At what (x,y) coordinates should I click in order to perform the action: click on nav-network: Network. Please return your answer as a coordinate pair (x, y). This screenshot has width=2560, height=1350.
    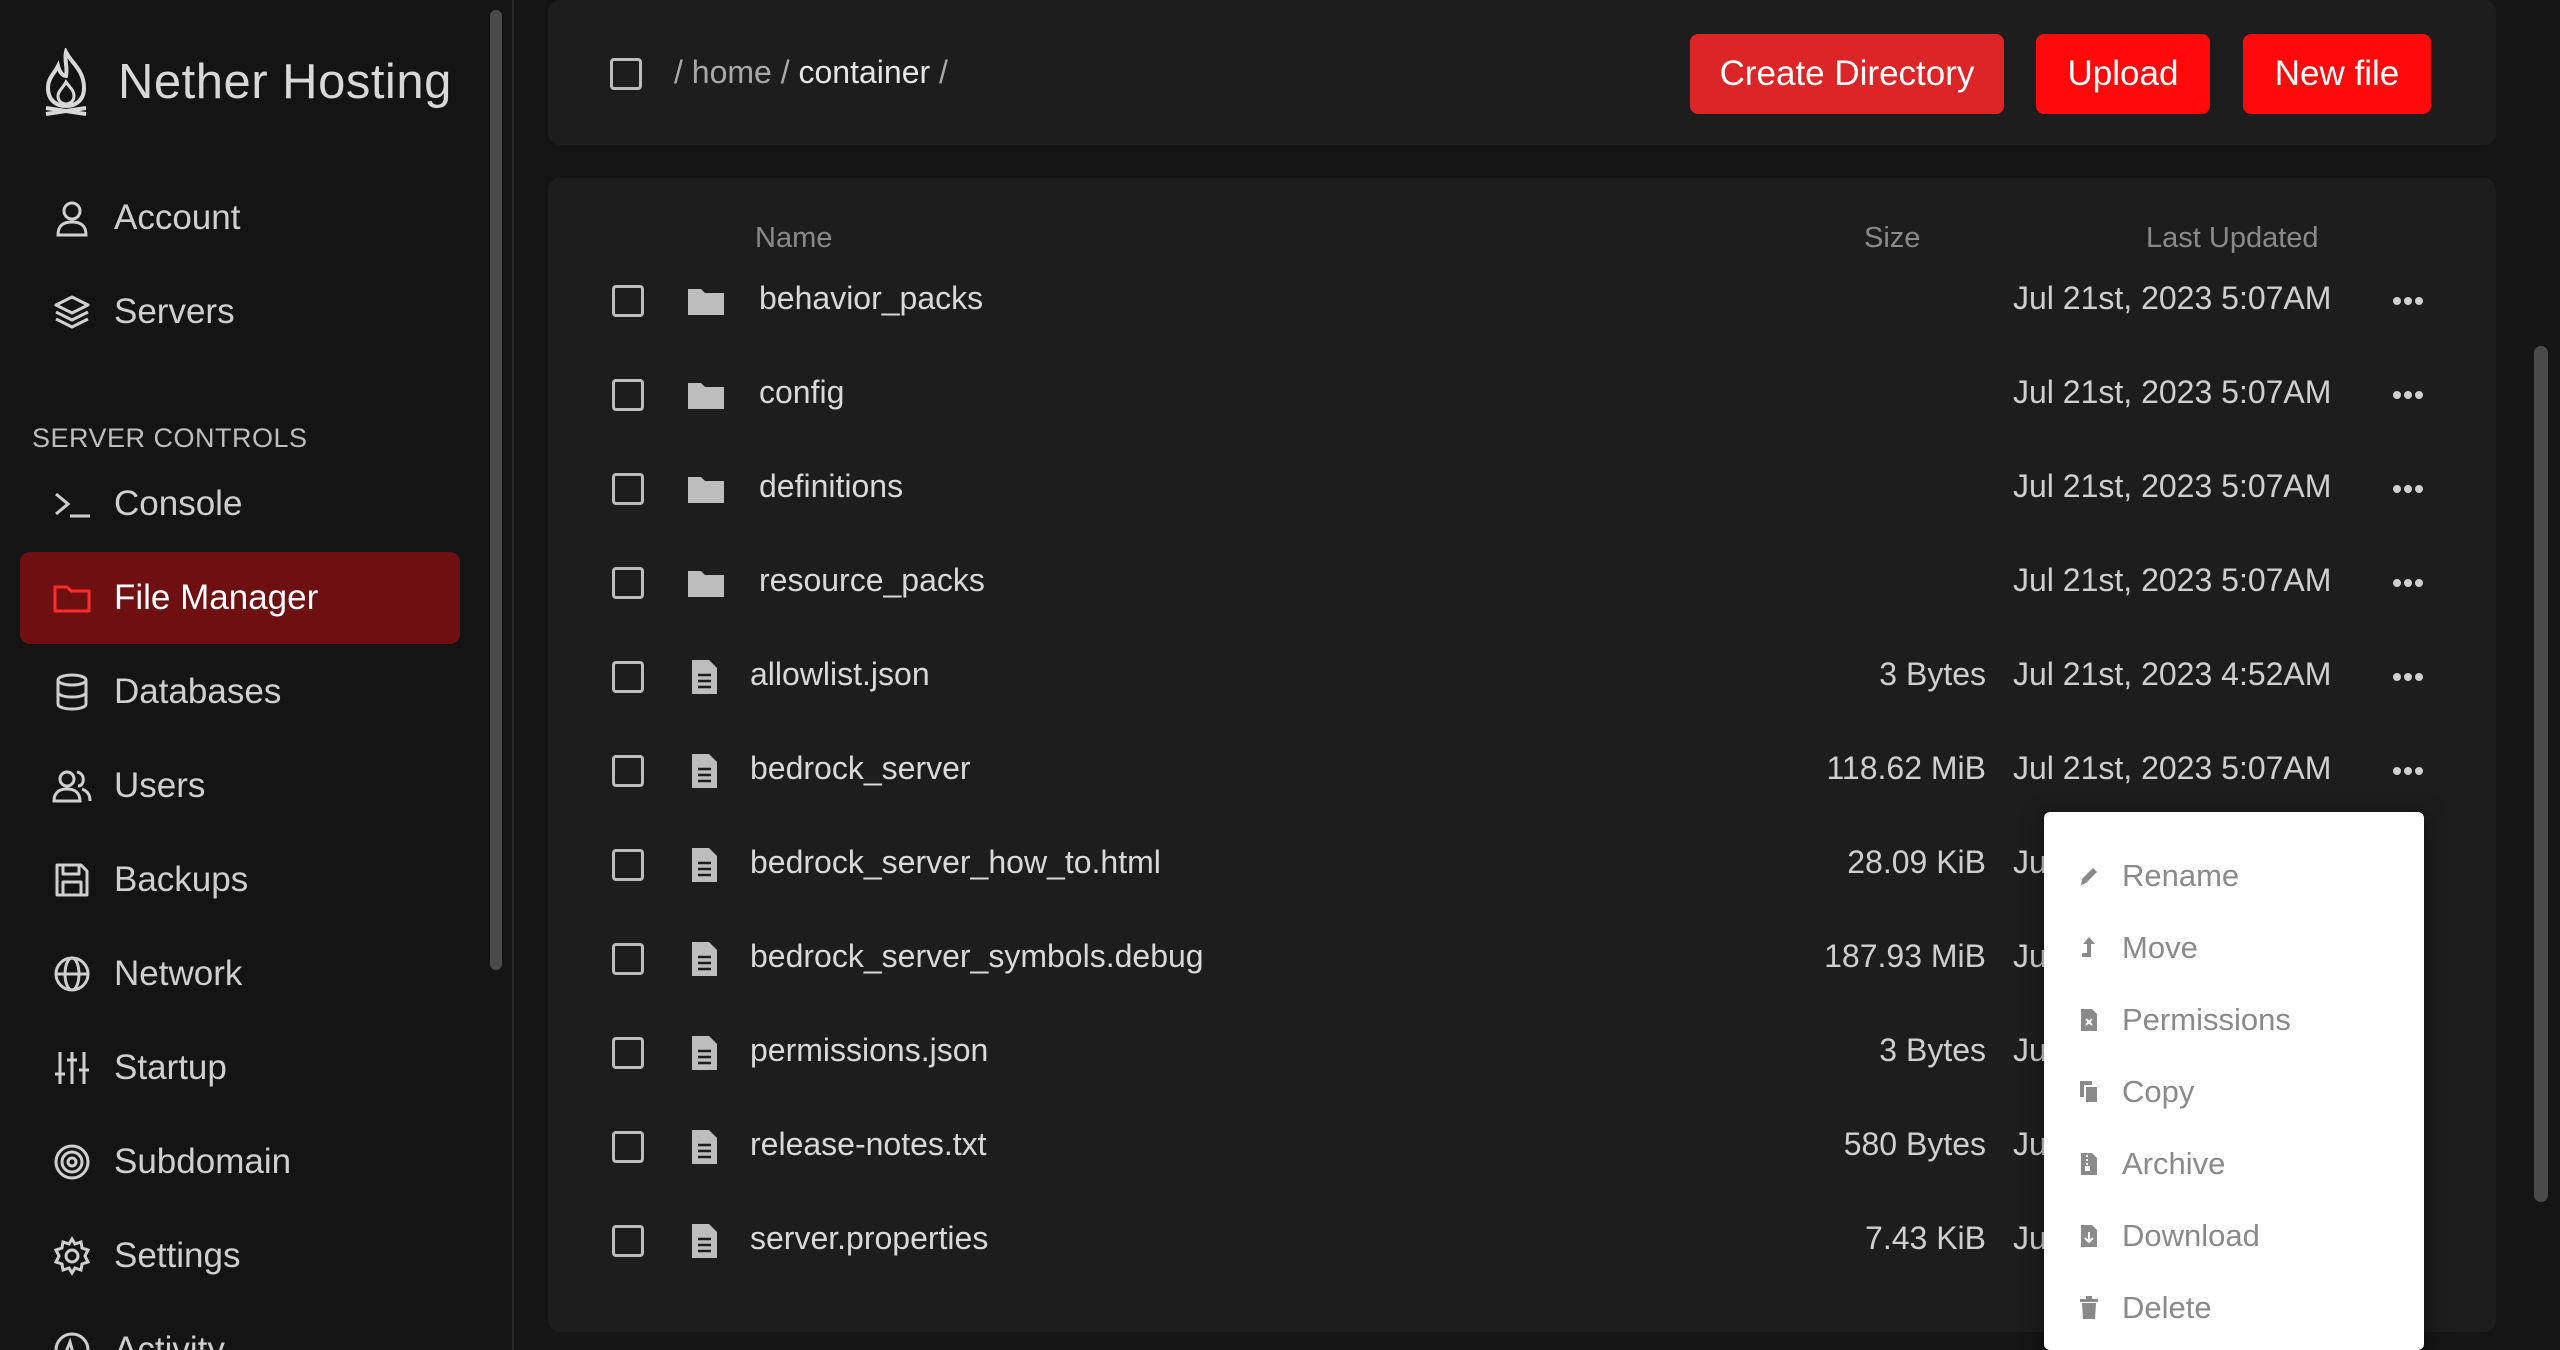
    Looking at the image, I should click on (240, 974).